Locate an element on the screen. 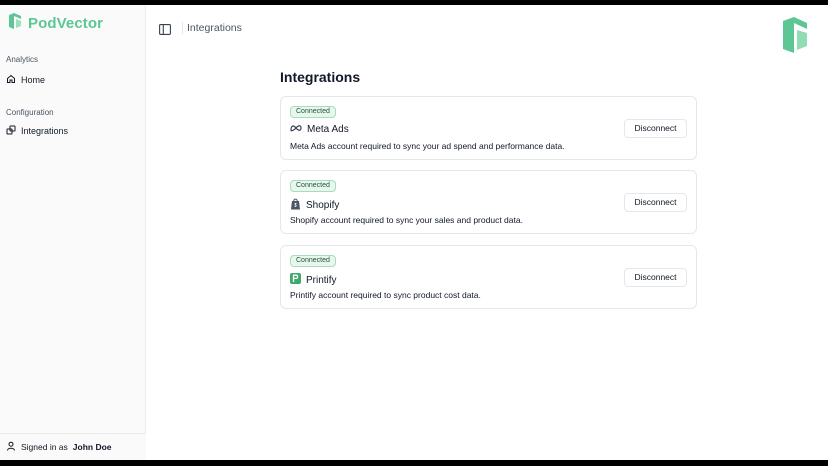 The width and height of the screenshot is (828, 466). signed-in-user: Signed in as John Doe is located at coordinates (73, 446).